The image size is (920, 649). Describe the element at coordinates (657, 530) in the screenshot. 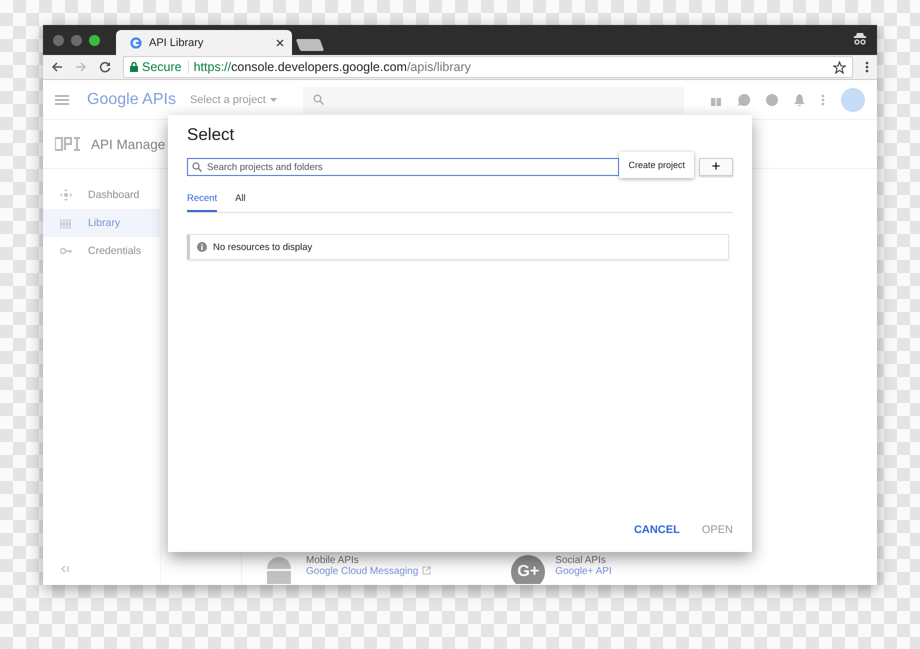

I see `dialog-button: CANCEL` at that location.